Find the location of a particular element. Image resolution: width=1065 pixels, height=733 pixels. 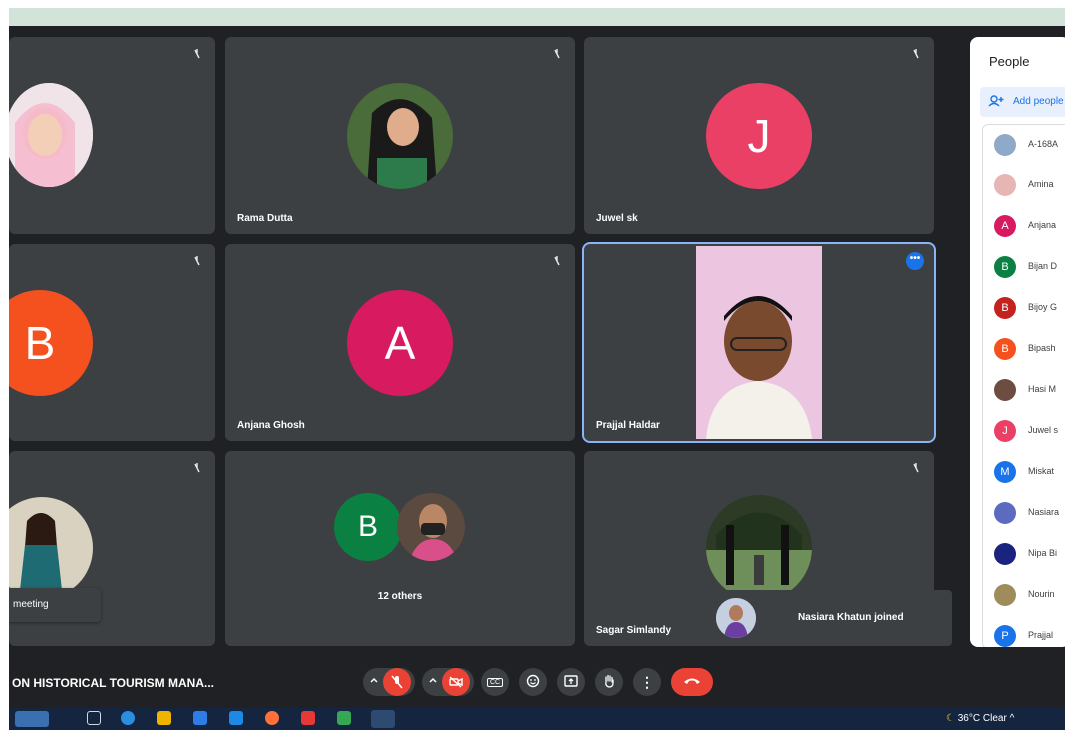

hand-icon is located at coordinates (609, 682).